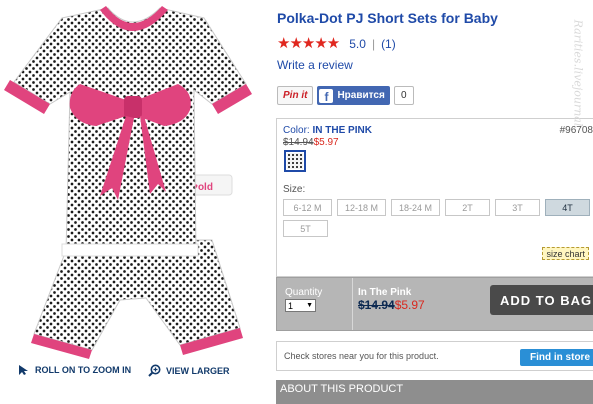  What do you see at coordinates (309, 305) in the screenshot?
I see `dropdown-arrow-icon: ▼` at bounding box center [309, 305].